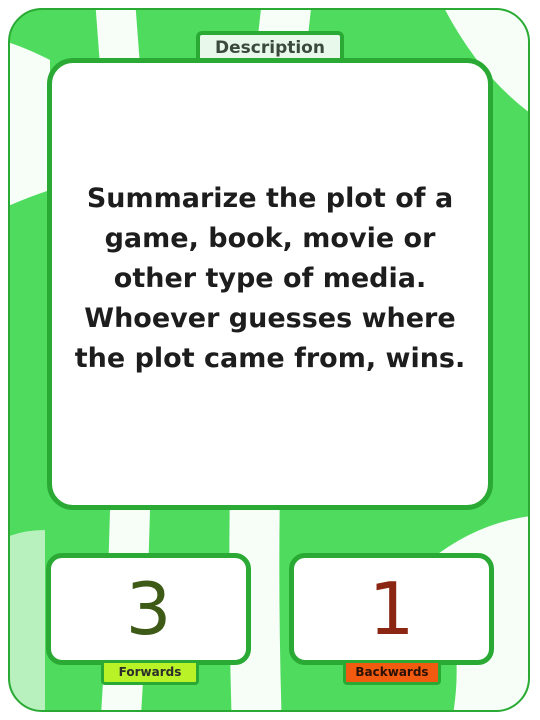 This screenshot has height=720, width=540. I want to click on backwards-label: Backwards, so click(392, 674).